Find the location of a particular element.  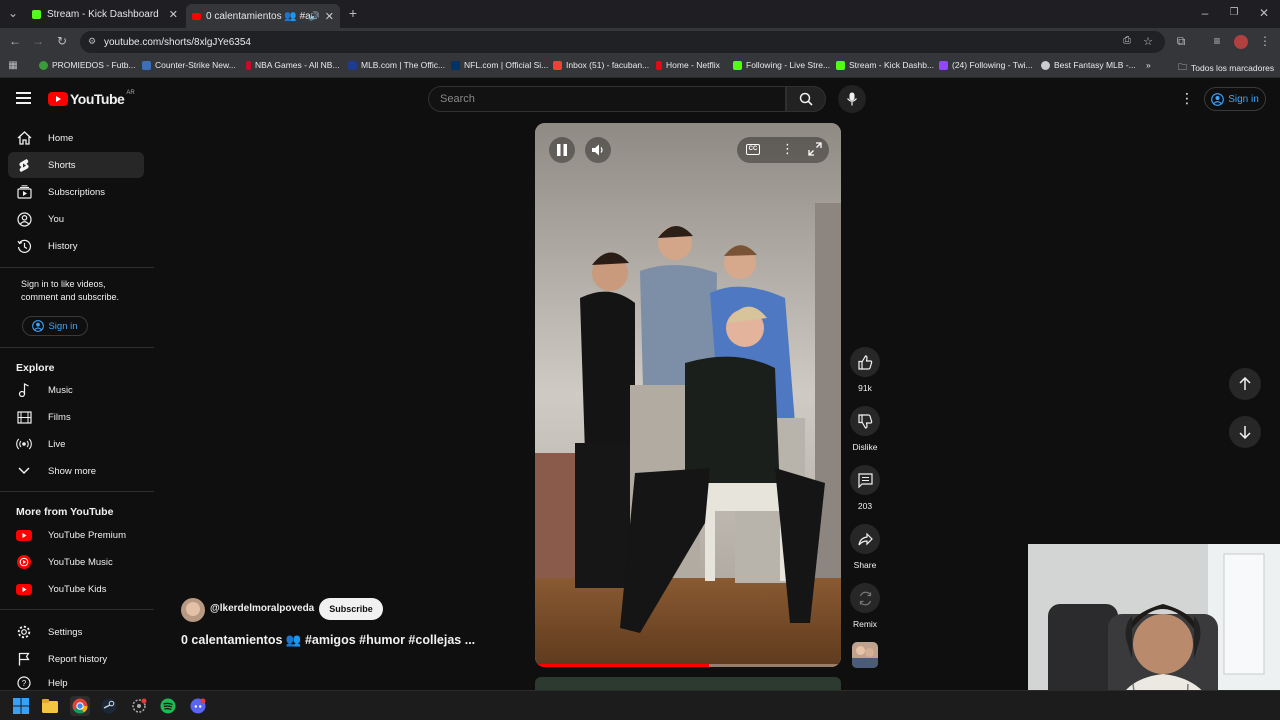

previous-short-button is located at coordinates (1245, 384).